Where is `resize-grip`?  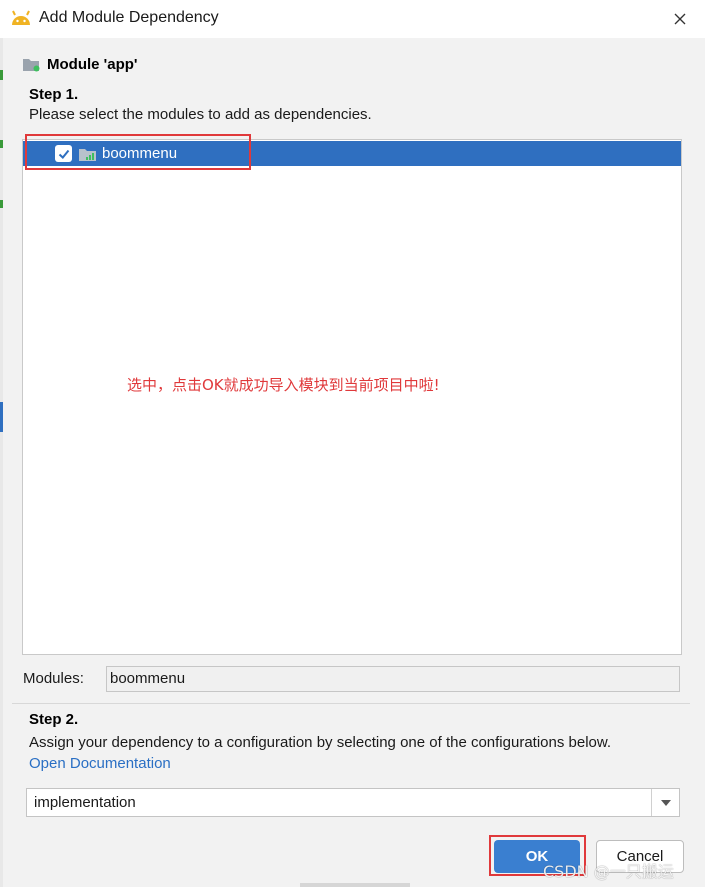
resize-grip is located at coordinates (355, 885).